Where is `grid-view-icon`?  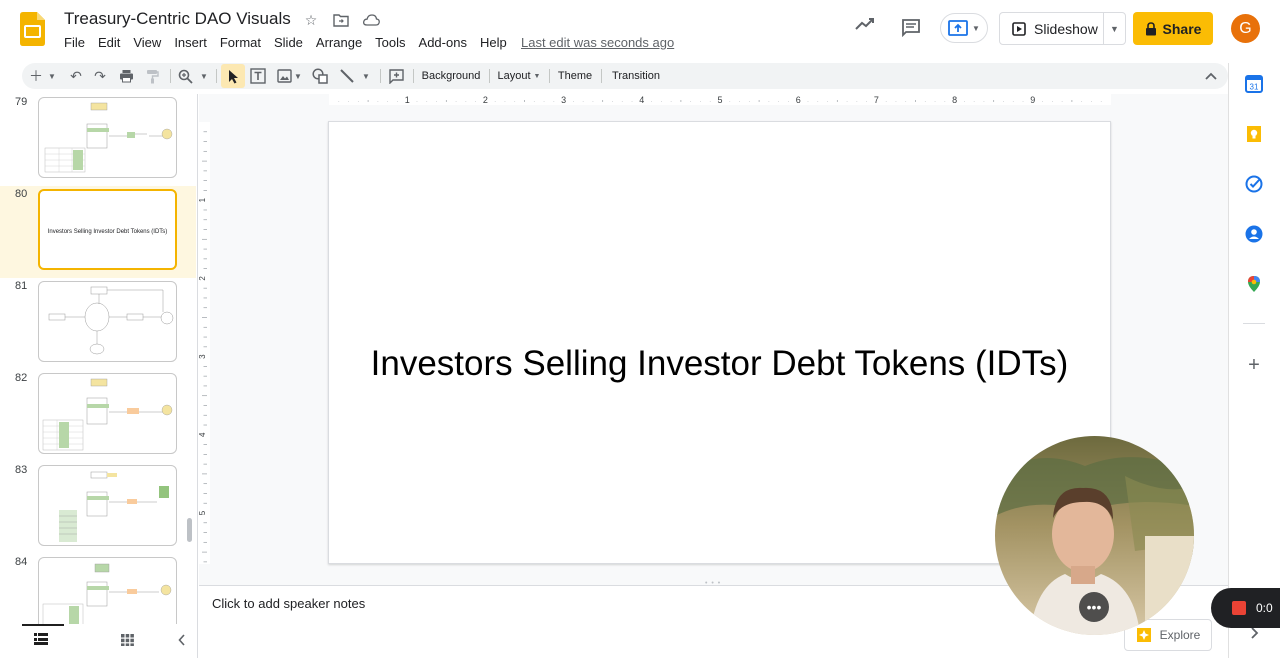
grid-view-icon is located at coordinates (127, 640).